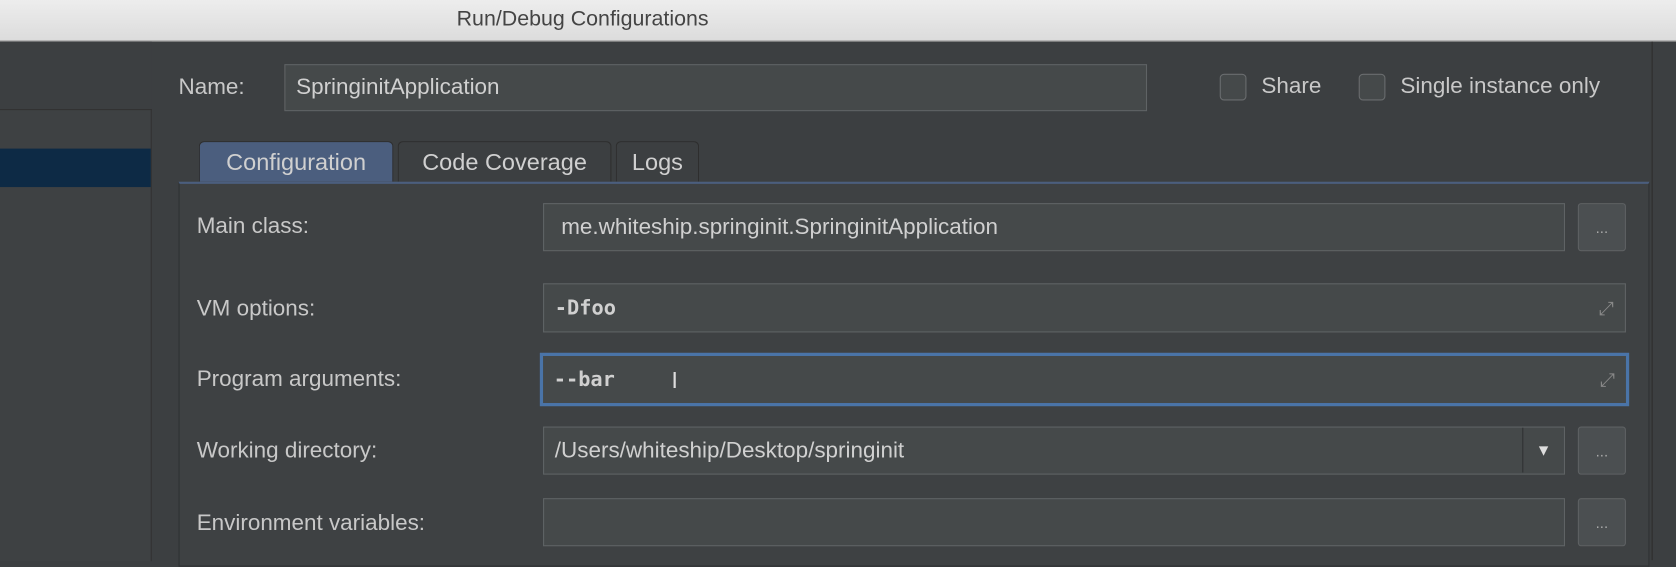 The height and width of the screenshot is (567, 1676). What do you see at coordinates (287, 450) in the screenshot?
I see `working-directory-label: Working directory:` at bounding box center [287, 450].